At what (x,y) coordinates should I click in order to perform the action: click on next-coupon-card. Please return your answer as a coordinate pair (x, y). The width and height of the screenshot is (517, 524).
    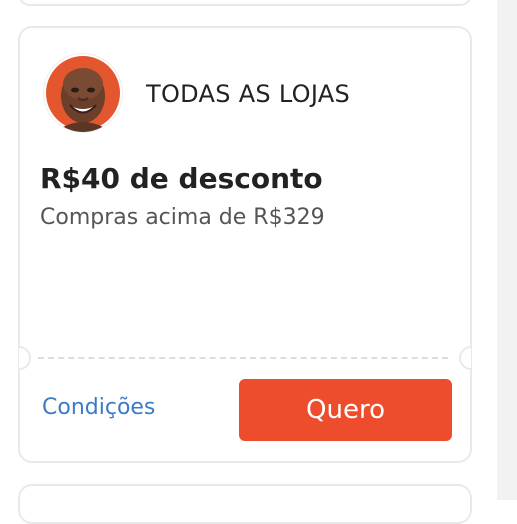
    Looking at the image, I should click on (245, 504).